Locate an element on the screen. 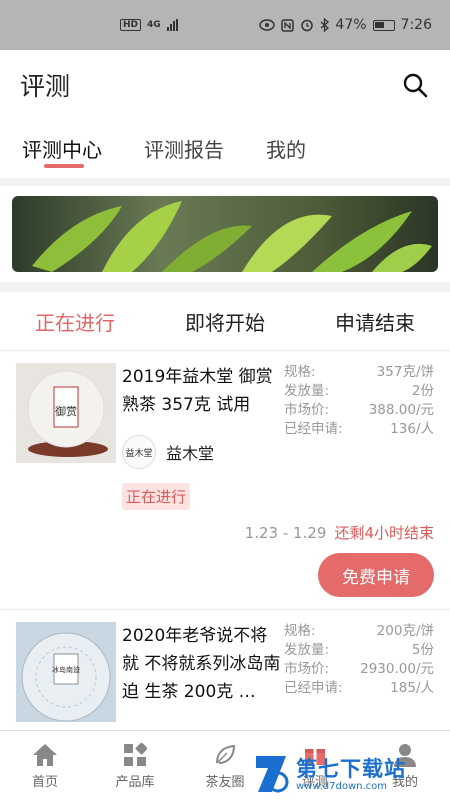 The width and height of the screenshot is (450, 800). spec-value: 5份 is located at coordinates (422, 650).